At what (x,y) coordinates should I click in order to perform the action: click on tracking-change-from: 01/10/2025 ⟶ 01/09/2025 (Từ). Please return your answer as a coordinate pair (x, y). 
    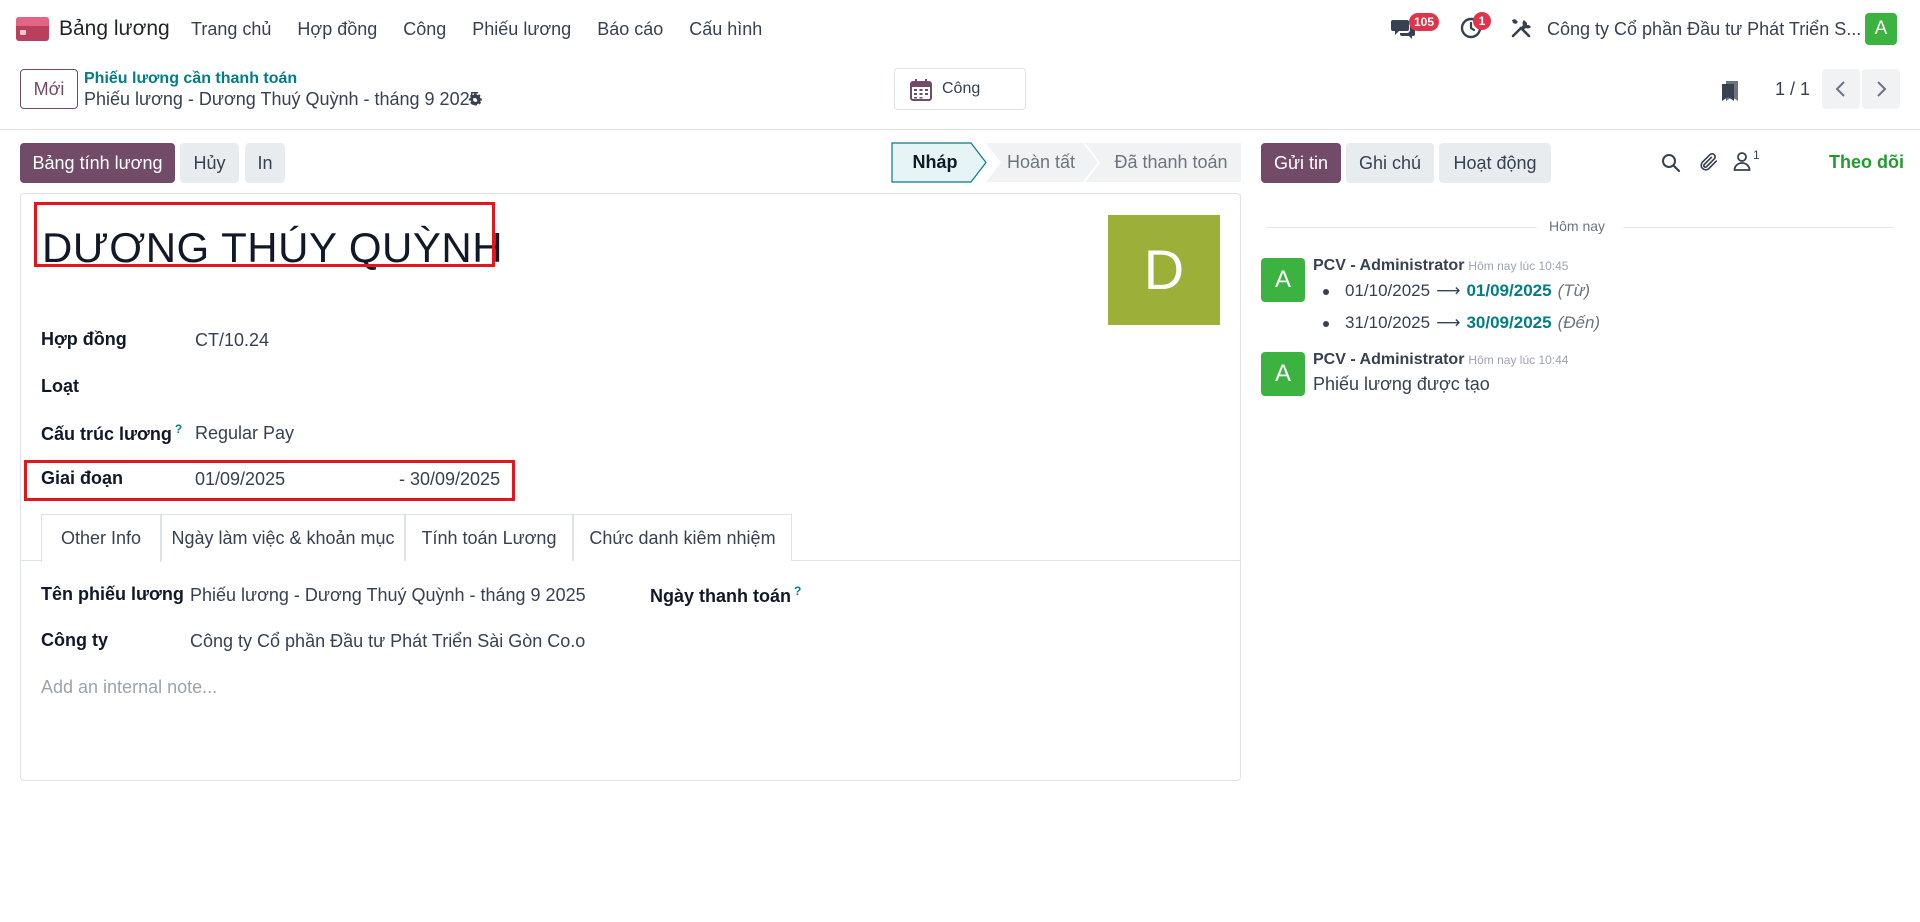
    Looking at the image, I should click on (1456, 291).